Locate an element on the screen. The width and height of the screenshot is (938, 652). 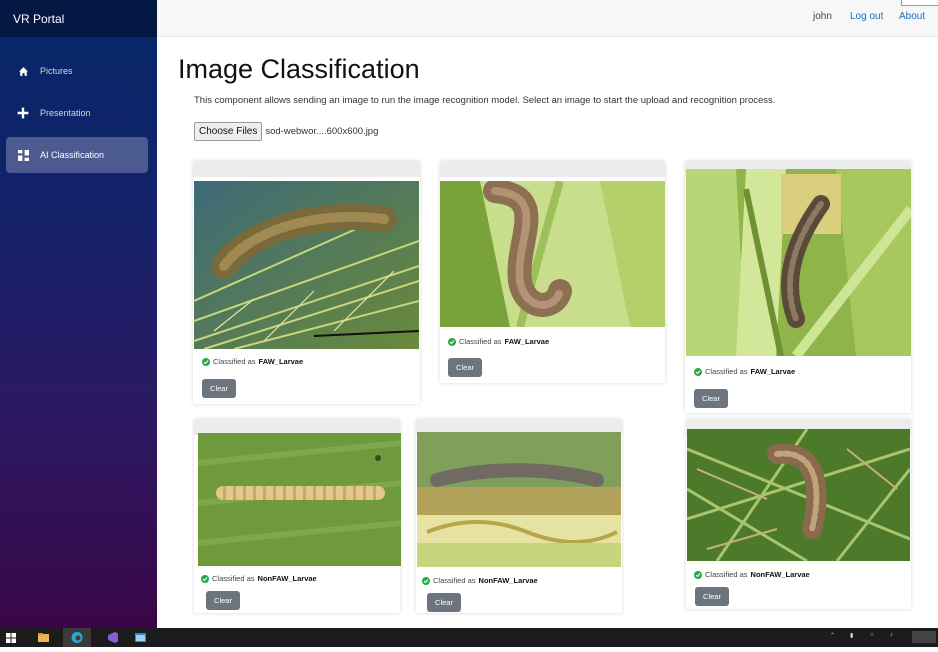
windows-start-icon is located at coordinates (11, 637).